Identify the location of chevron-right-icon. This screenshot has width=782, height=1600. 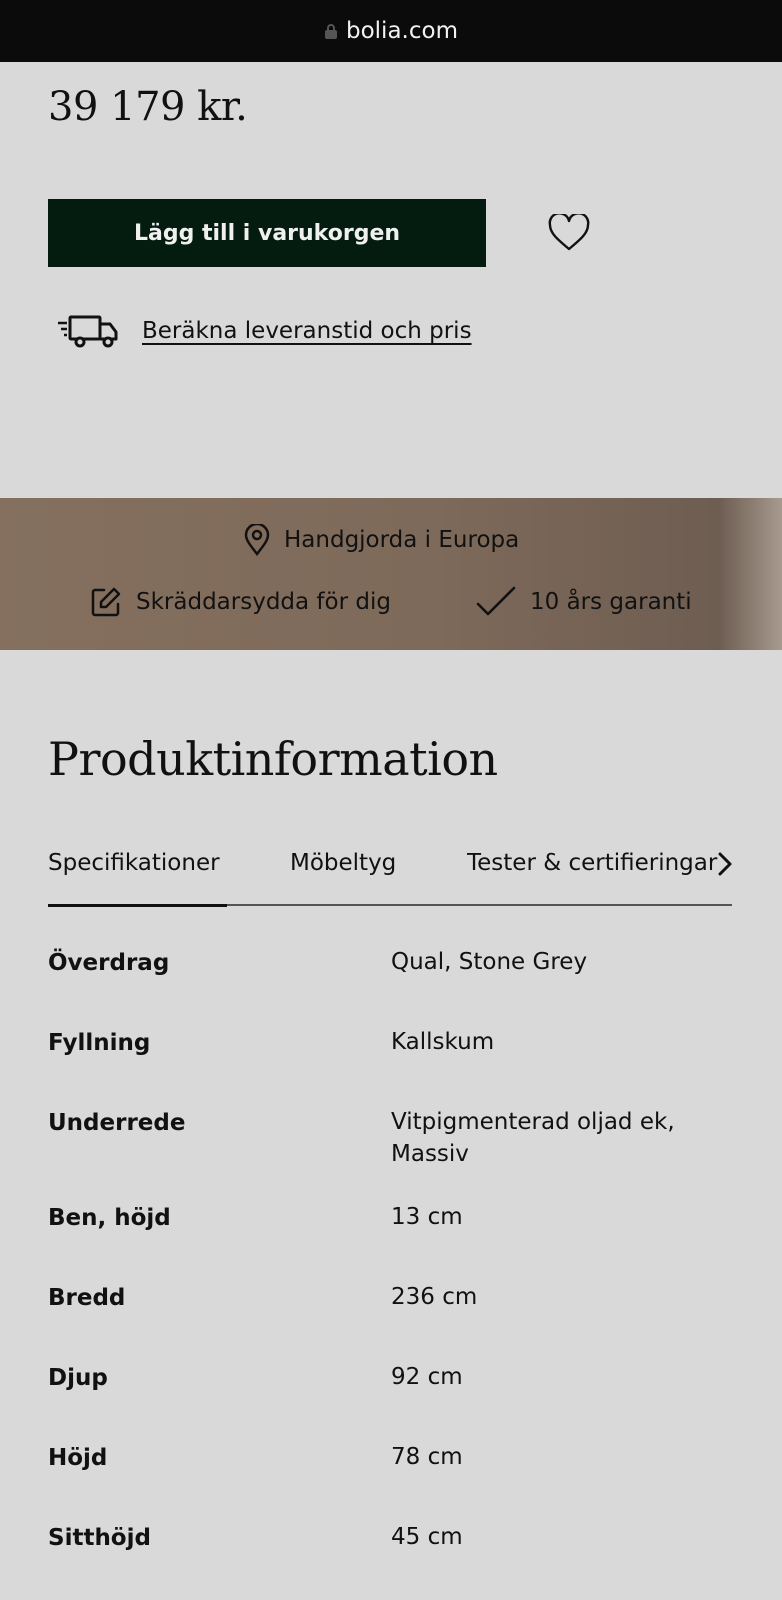
(725, 864).